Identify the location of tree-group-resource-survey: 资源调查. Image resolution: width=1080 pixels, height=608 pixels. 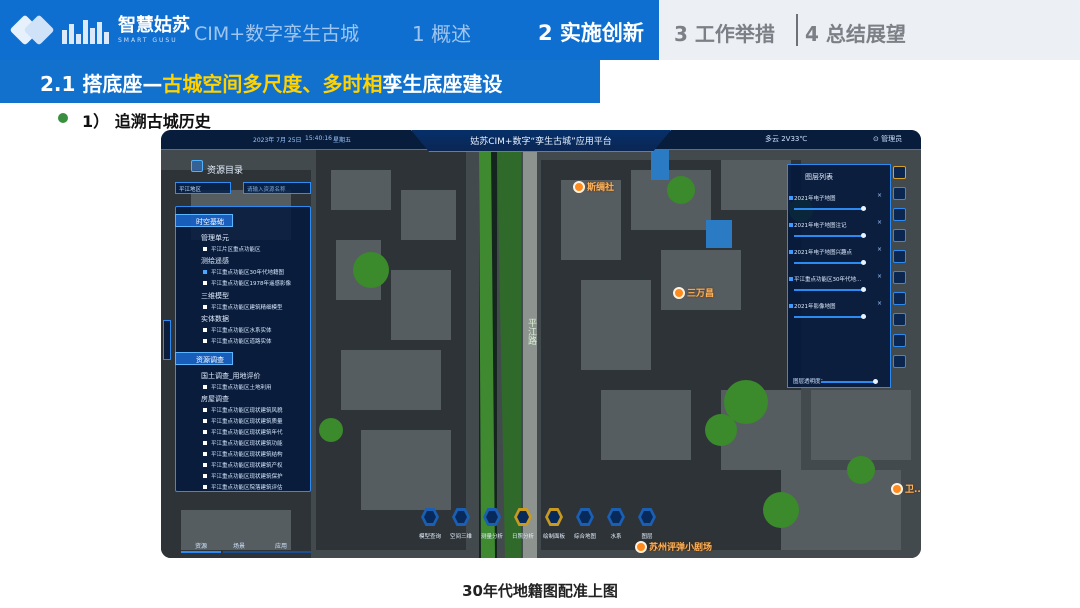
(204, 358).